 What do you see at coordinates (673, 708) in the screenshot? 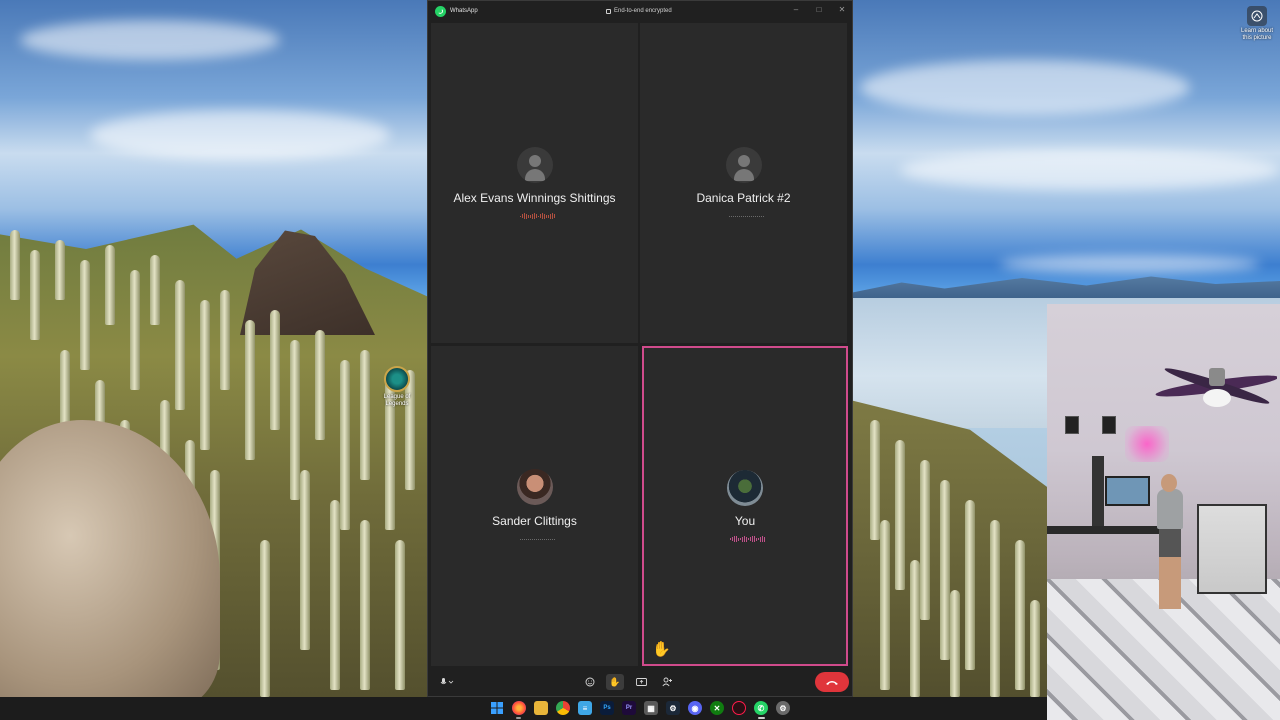
I see `steam-icon: ⚙` at bounding box center [673, 708].